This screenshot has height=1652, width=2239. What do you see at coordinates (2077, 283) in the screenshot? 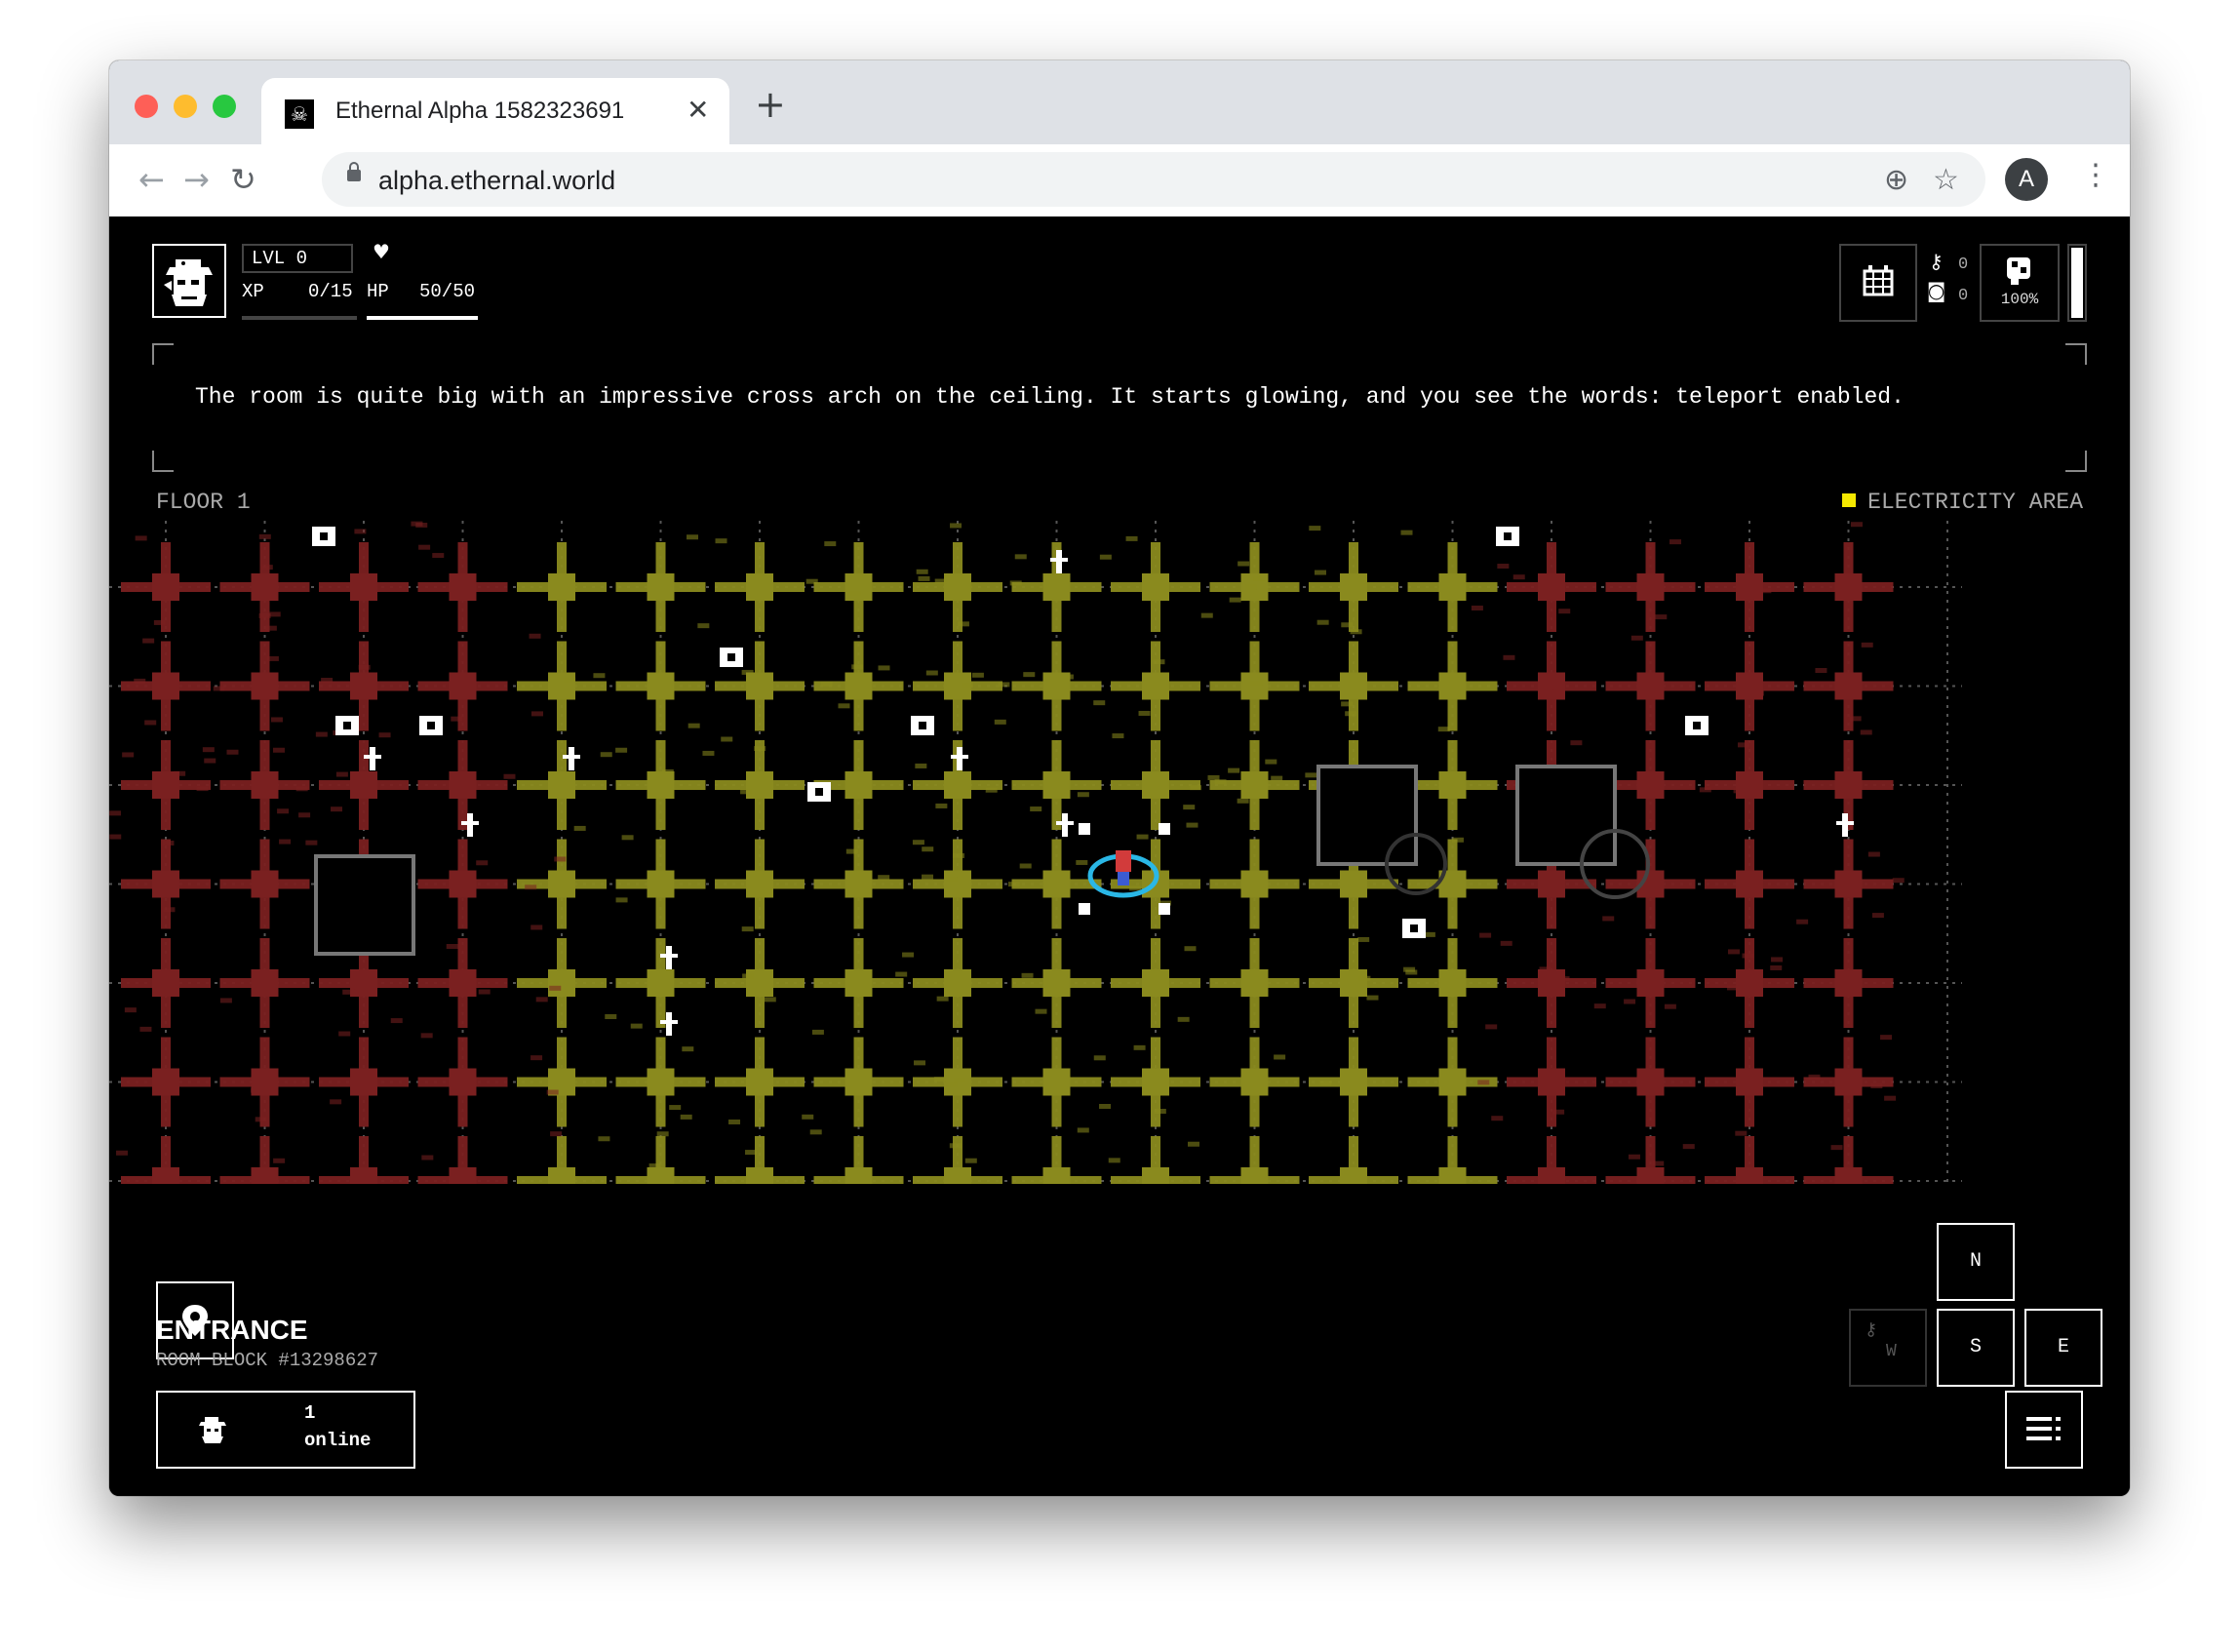
I see `energy-bar-fill` at bounding box center [2077, 283].